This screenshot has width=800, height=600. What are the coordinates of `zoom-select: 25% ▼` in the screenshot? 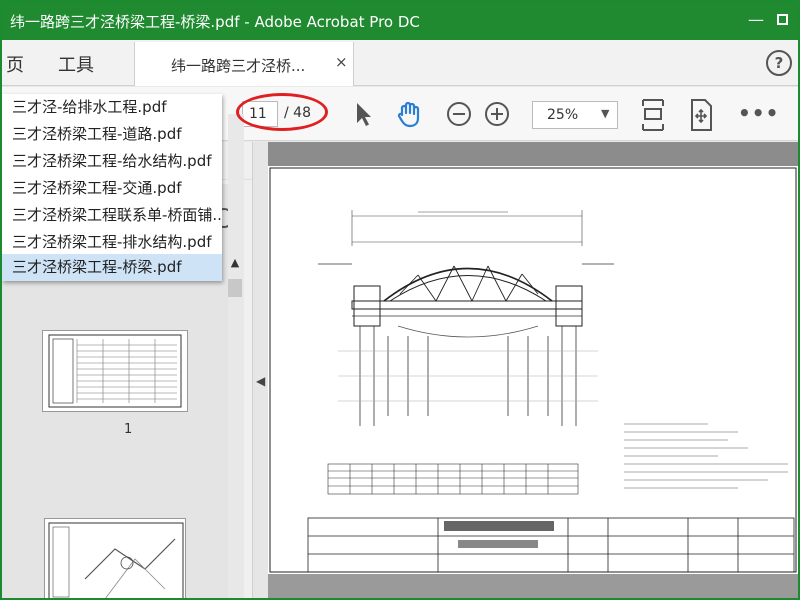 It's located at (575, 115).